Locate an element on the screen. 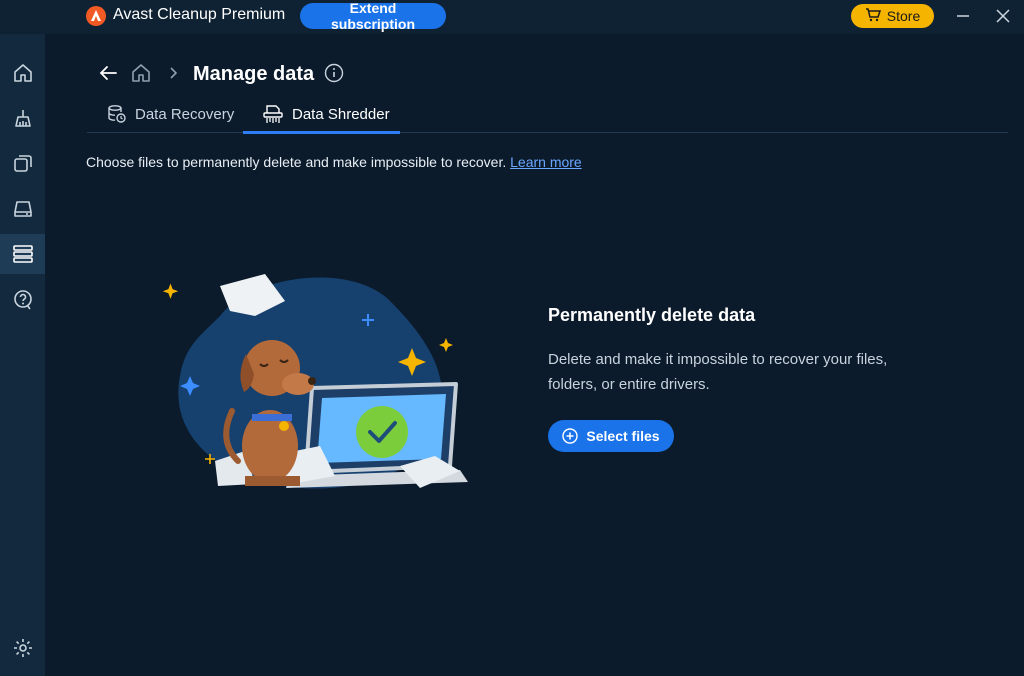 The image size is (1024, 676). select-files-button: Select files is located at coordinates (611, 436).